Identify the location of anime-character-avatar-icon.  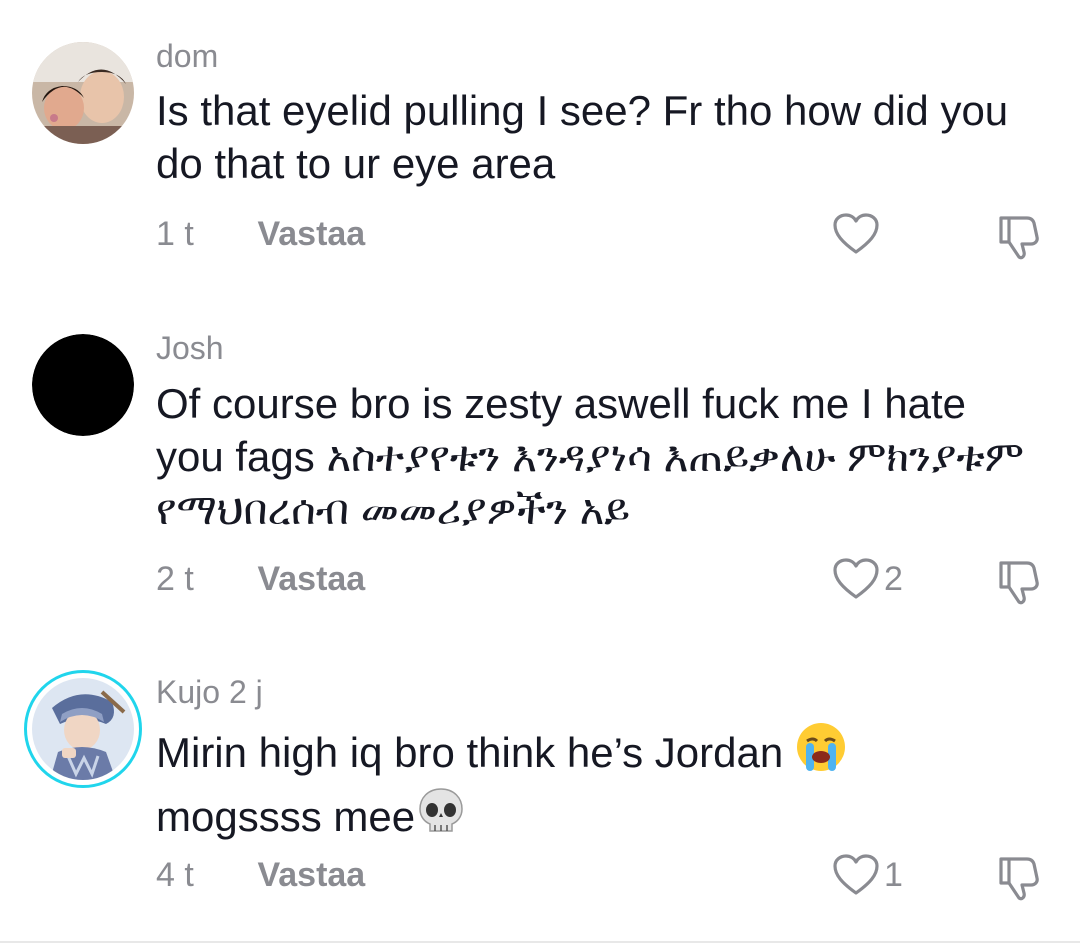
(83, 729).